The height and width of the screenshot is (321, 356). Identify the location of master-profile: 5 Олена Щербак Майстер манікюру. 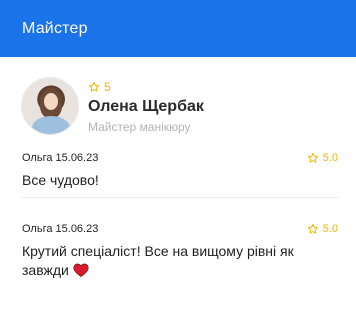
(113, 106).